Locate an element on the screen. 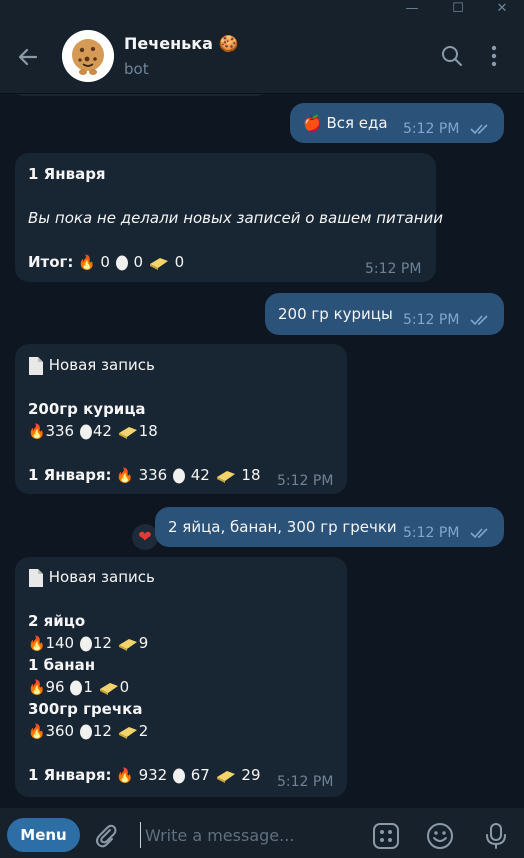  summary-line: 1 Января: 🔥 932 67 29 is located at coordinates (144, 775).